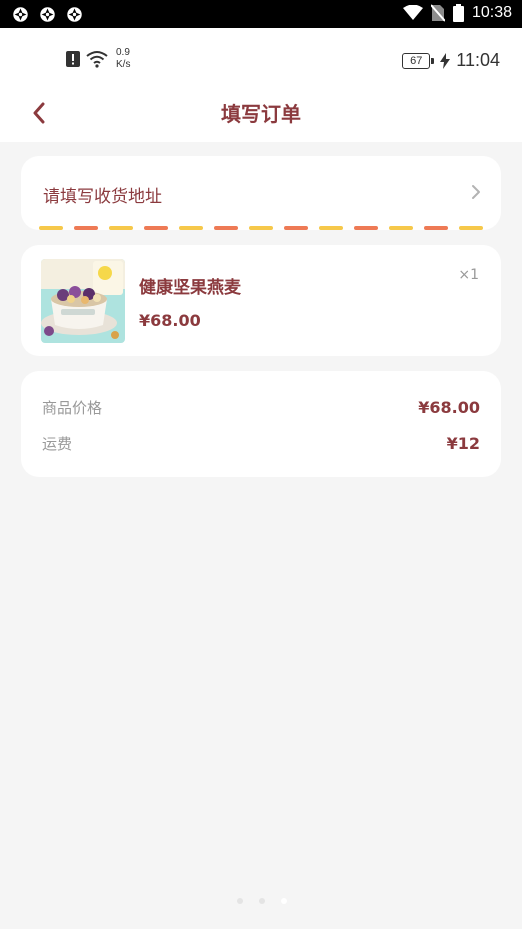 The height and width of the screenshot is (929, 522). Describe the element at coordinates (412, 12) in the screenshot. I see `wifi-icon` at that location.